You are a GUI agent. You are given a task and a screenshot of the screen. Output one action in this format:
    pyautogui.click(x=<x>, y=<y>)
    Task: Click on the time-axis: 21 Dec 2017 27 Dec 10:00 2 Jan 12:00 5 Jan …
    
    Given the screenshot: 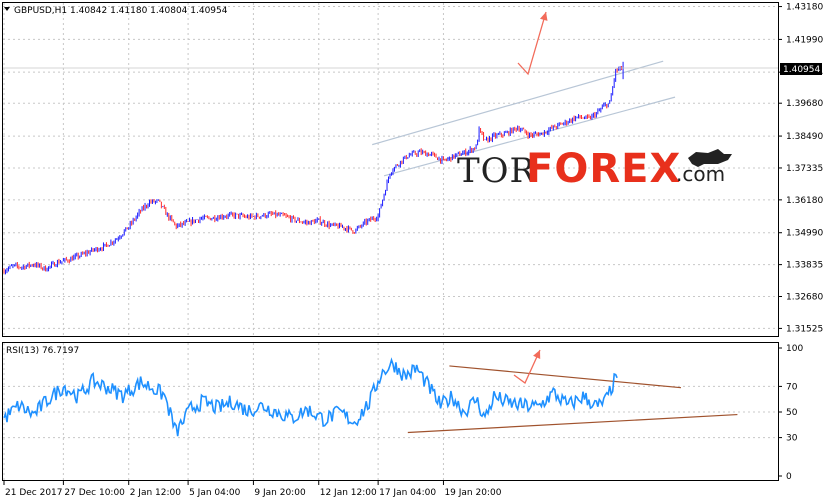 What is the action you would take?
    pyautogui.click(x=252, y=489)
    